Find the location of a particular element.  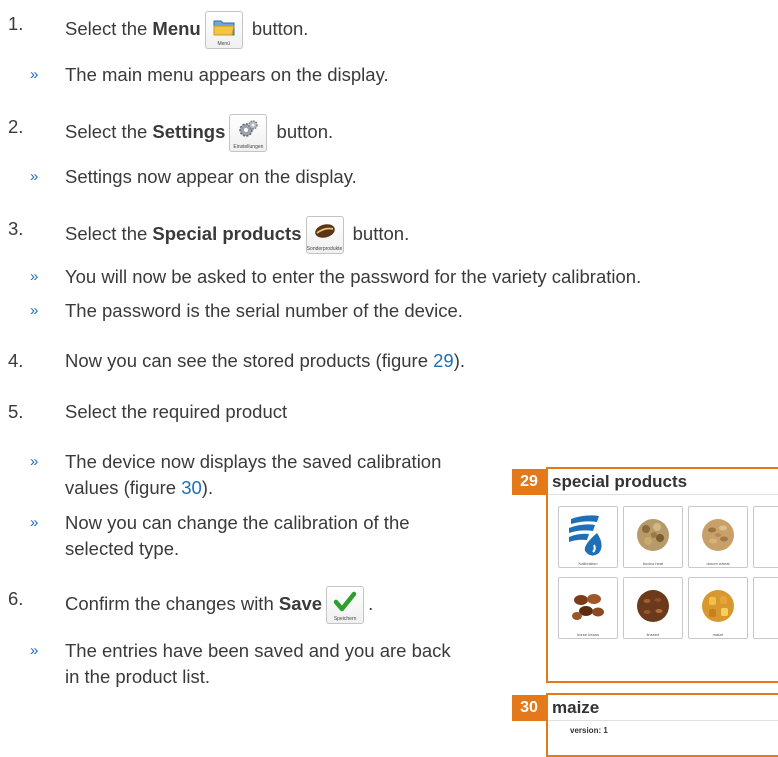

result-text: The main menu appears on the display. is located at coordinates (227, 74).